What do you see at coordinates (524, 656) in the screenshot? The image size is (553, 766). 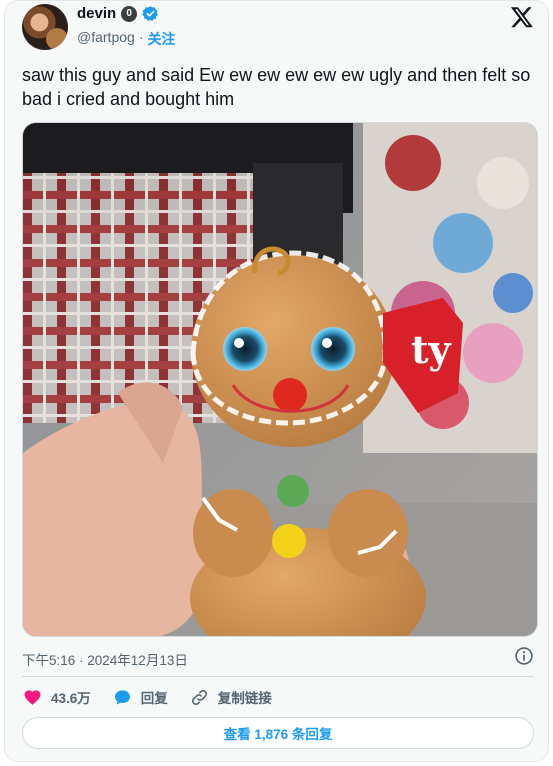 I see `info-icon` at bounding box center [524, 656].